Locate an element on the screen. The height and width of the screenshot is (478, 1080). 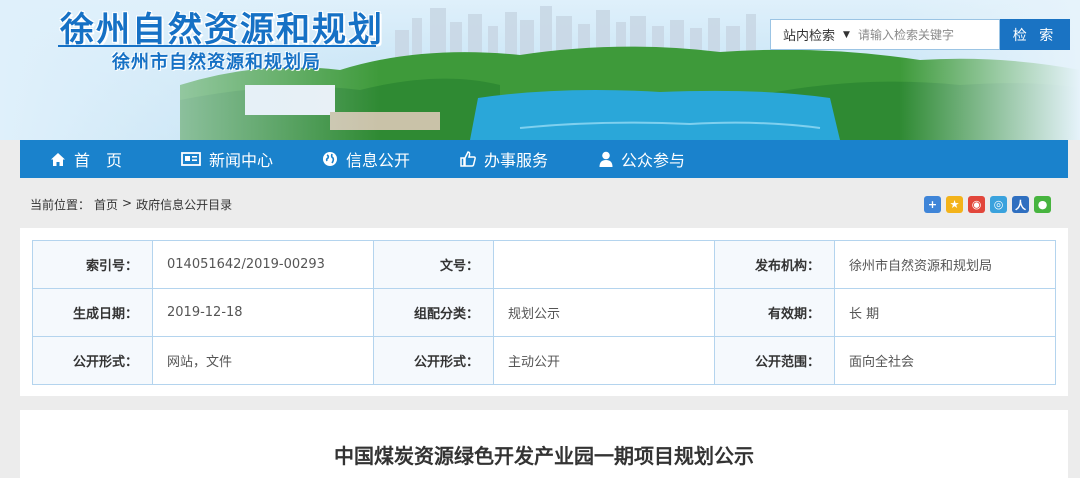
nav-label: 信息公开 is located at coordinates (378, 160).